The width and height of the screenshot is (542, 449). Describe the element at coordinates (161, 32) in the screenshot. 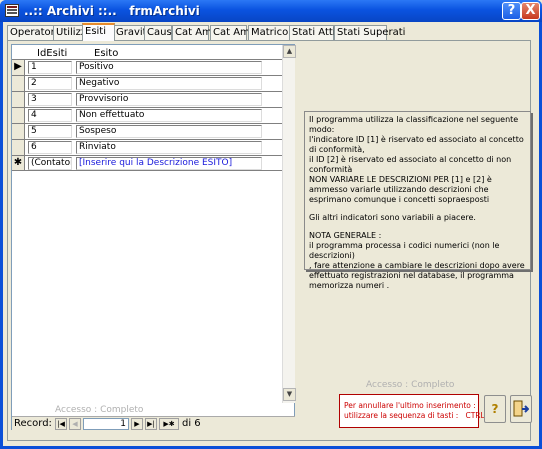

I see `tab-cause: Cause` at that location.